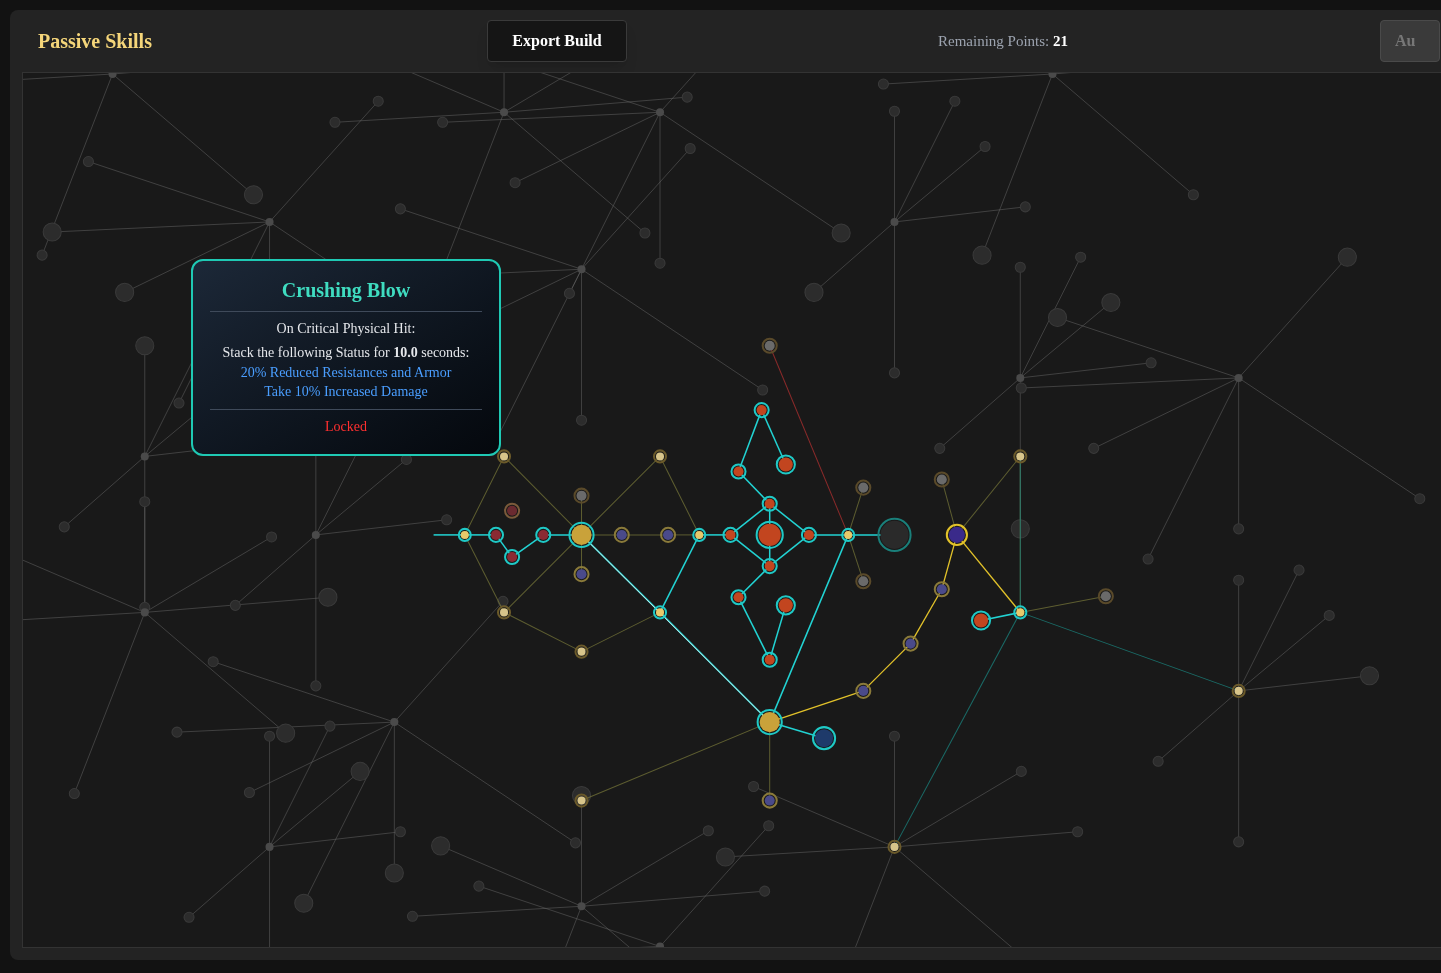 This screenshot has width=1441, height=973. I want to click on tooltip-title: Crushing Blow, so click(346, 290).